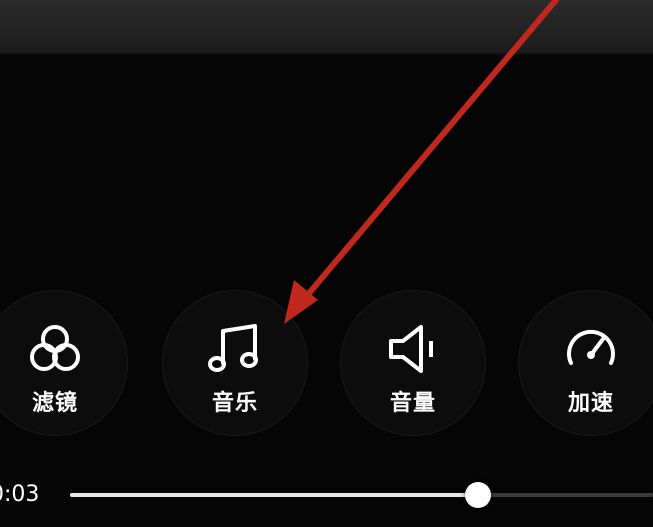 This screenshot has height=527, width=653. Describe the element at coordinates (411, 349) in the screenshot. I see `speaker-icon` at that location.